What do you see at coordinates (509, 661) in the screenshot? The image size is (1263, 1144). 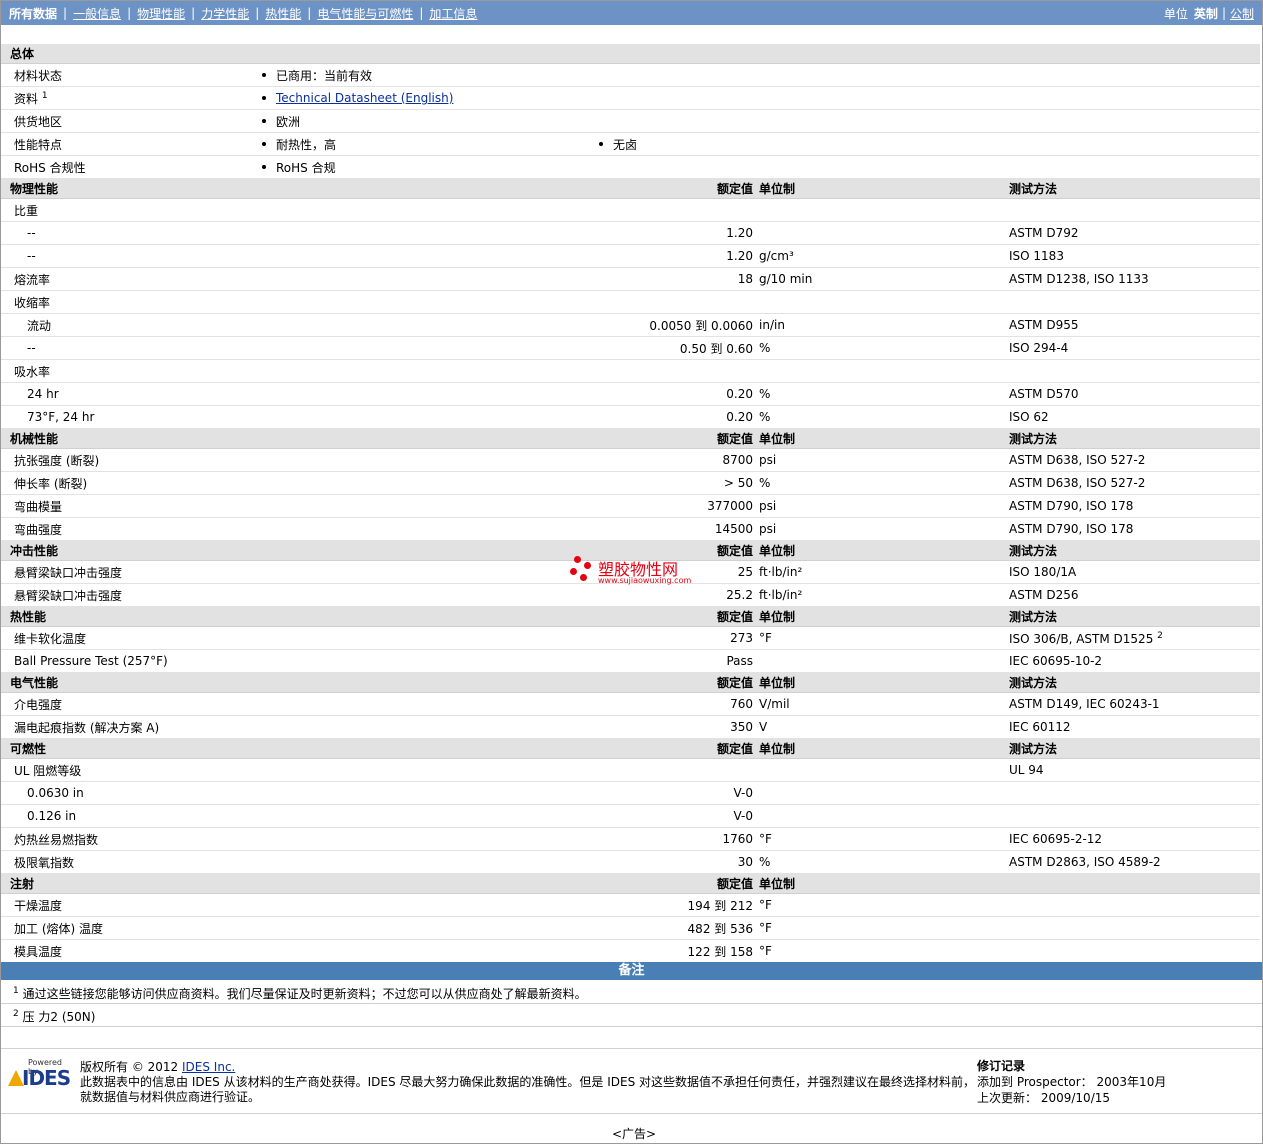 I see `row-value: Pass` at bounding box center [509, 661].